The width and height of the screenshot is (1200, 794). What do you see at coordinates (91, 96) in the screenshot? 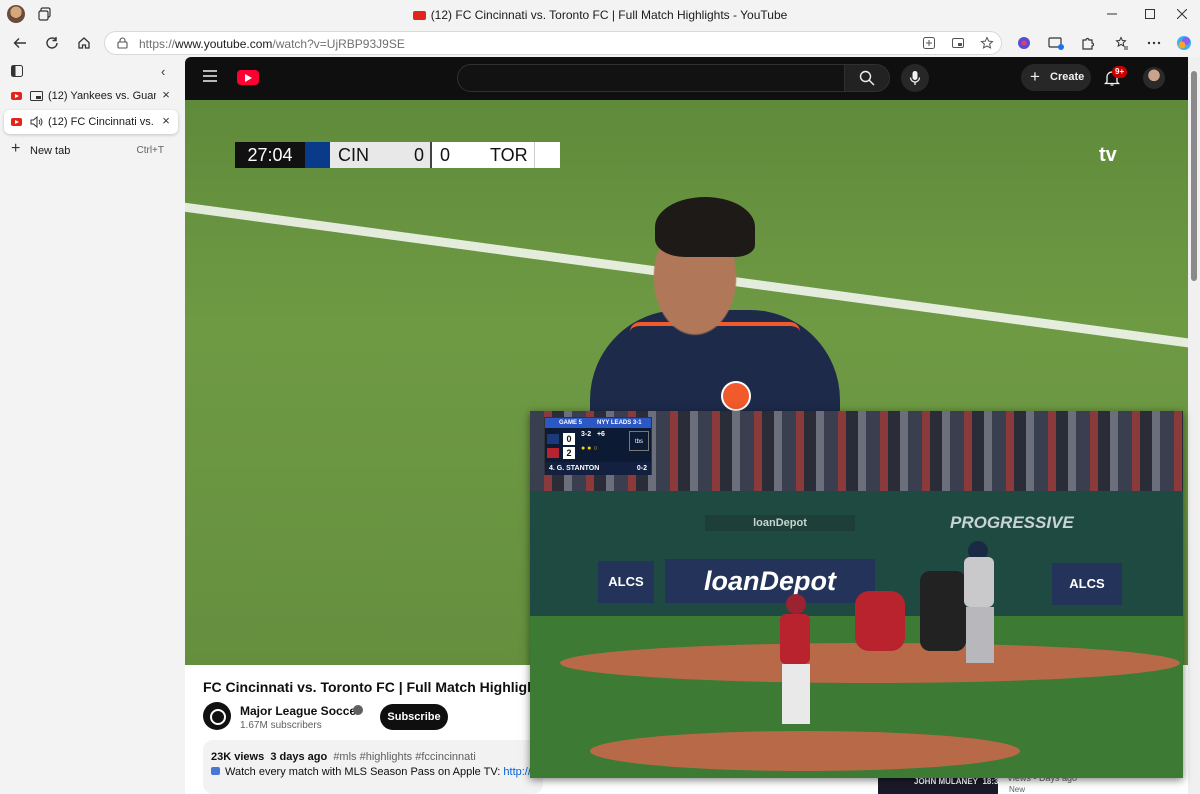
I see `tab-yankees-guardians: (12) Yankees vs. Guardians A ×` at bounding box center [91, 96].